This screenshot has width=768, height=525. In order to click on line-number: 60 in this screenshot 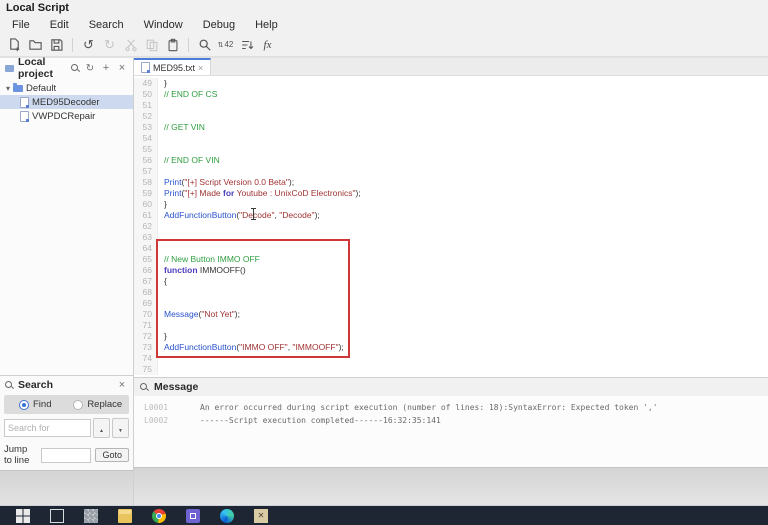, I will do `click(146, 204)`.